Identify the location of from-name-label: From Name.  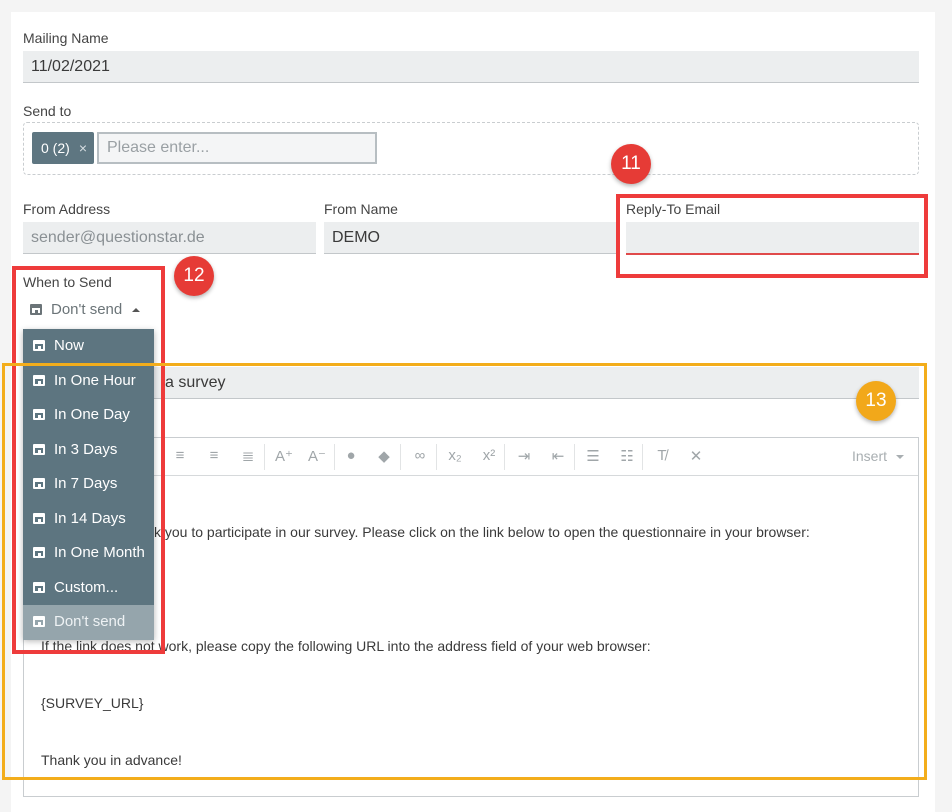
(361, 209).